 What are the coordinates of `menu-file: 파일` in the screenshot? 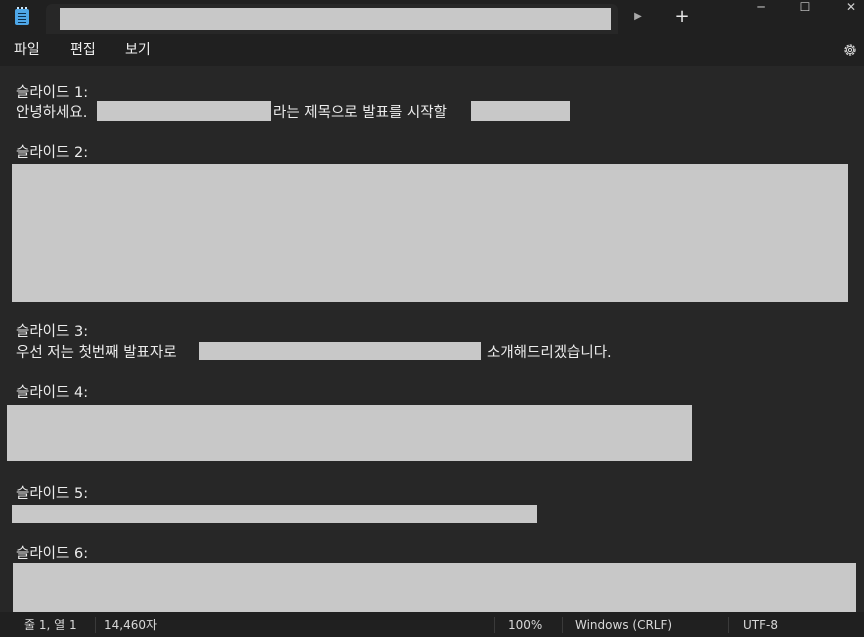 It's located at (27, 50).